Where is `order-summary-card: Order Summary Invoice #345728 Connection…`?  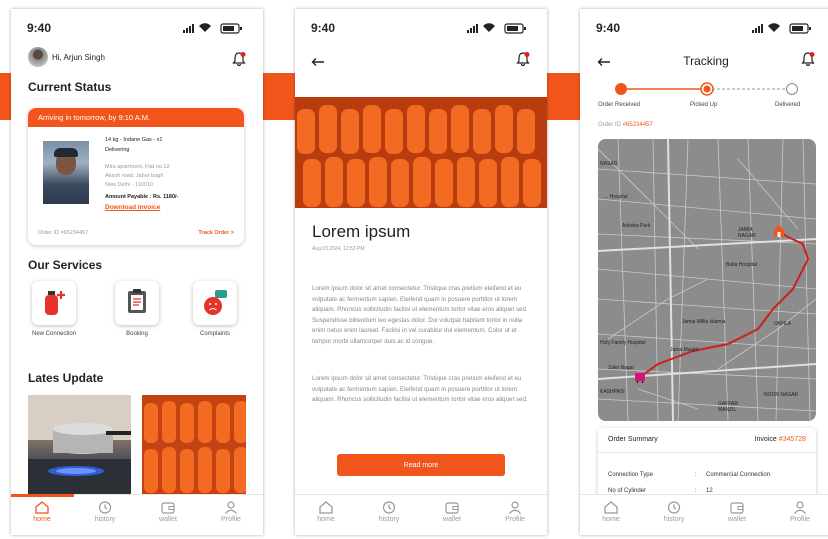 order-summary-card: Order Summary Invoice #345728 Connection… is located at coordinates (707, 463).